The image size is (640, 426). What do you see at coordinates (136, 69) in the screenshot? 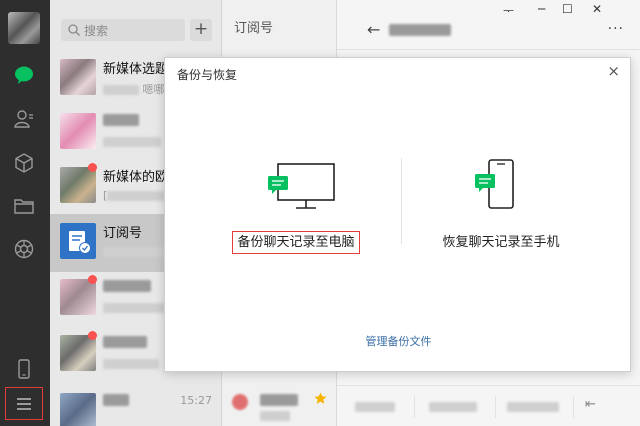
I see `chat-name: 新媒体选题` at bounding box center [136, 69].